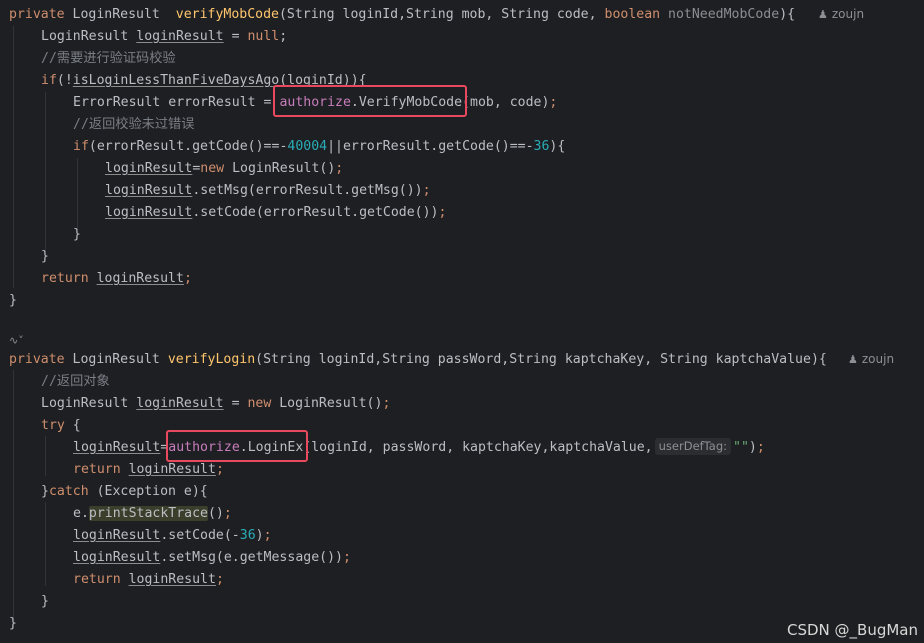 Image resolution: width=924 pixels, height=643 pixels. I want to click on code-line: LoginResult loginResult = null;, so click(164, 36).